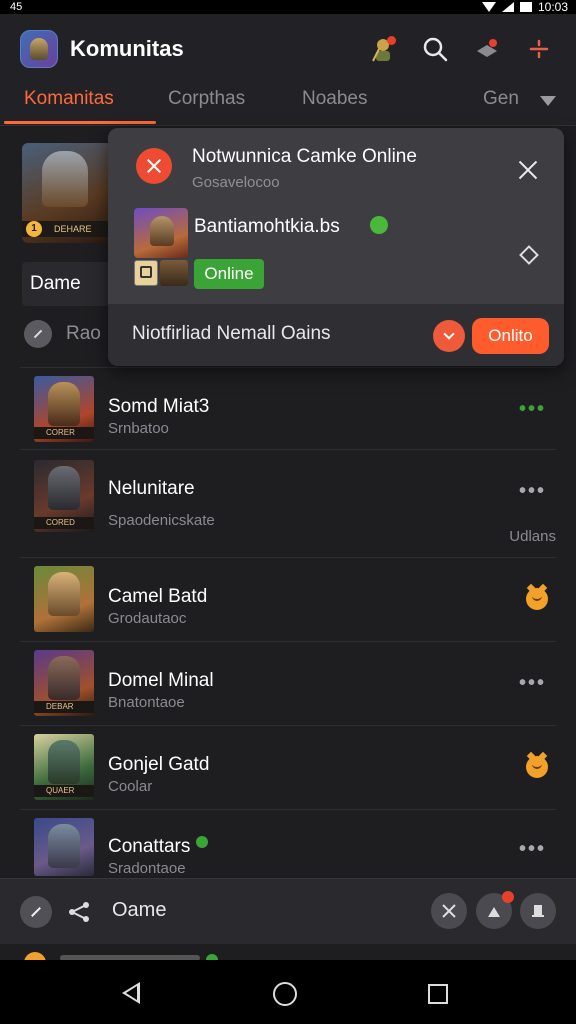 The height and width of the screenshot is (1024, 576). What do you see at coordinates (34, 229) in the screenshot?
I see `feature-number: 1` at bounding box center [34, 229].